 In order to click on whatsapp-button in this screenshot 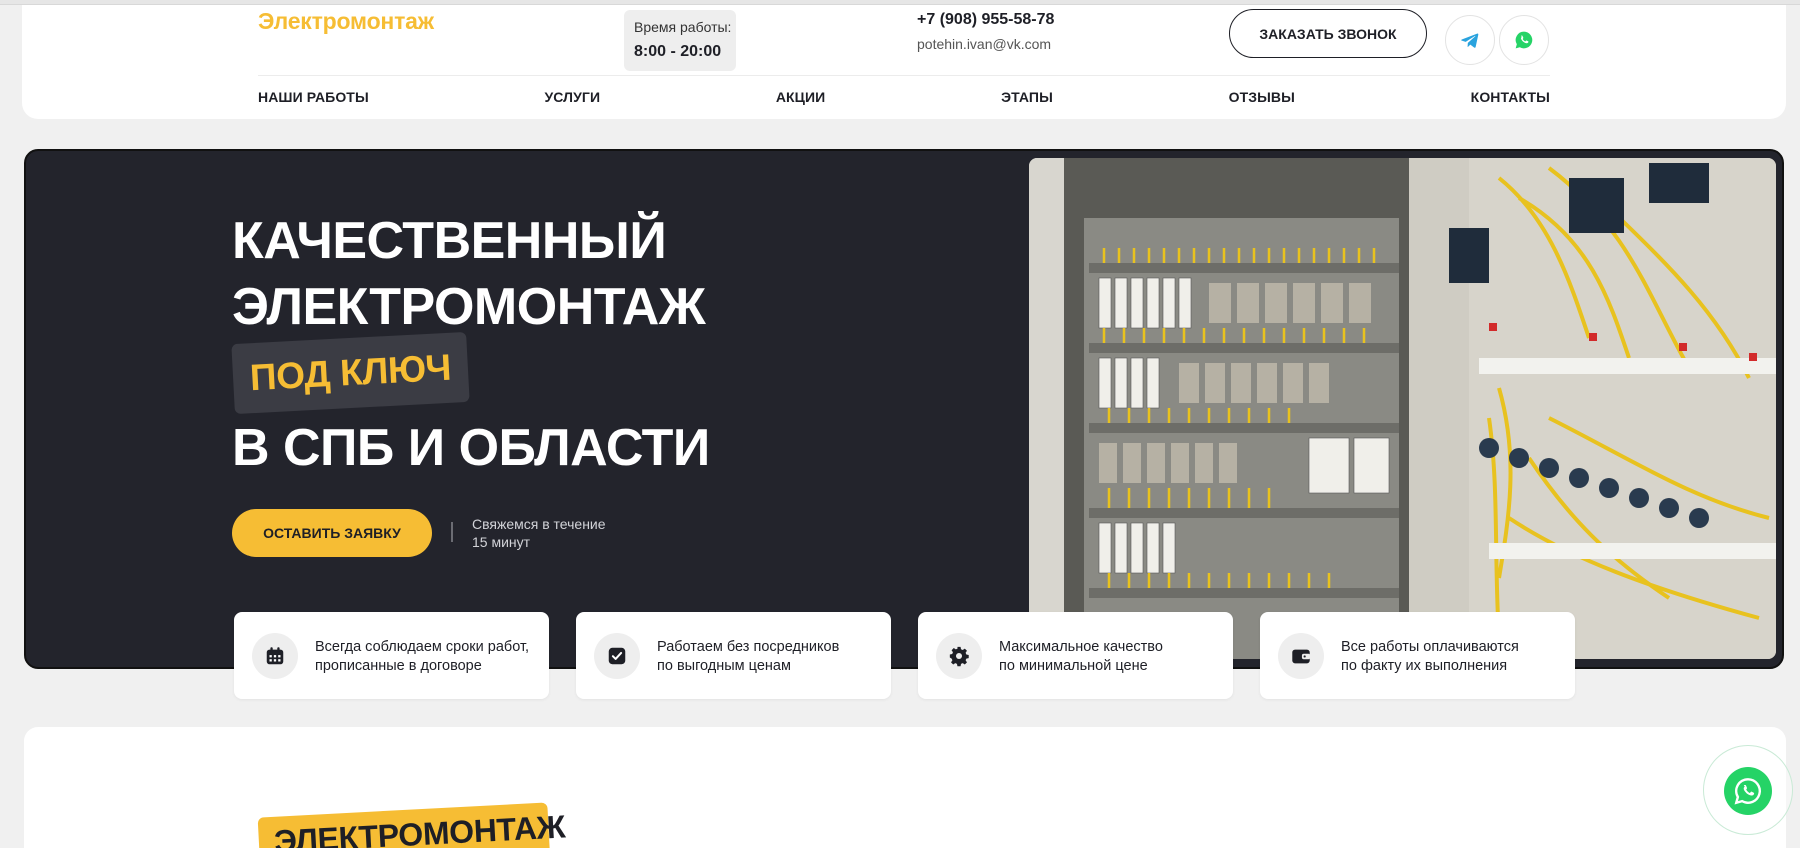, I will do `click(1524, 40)`.